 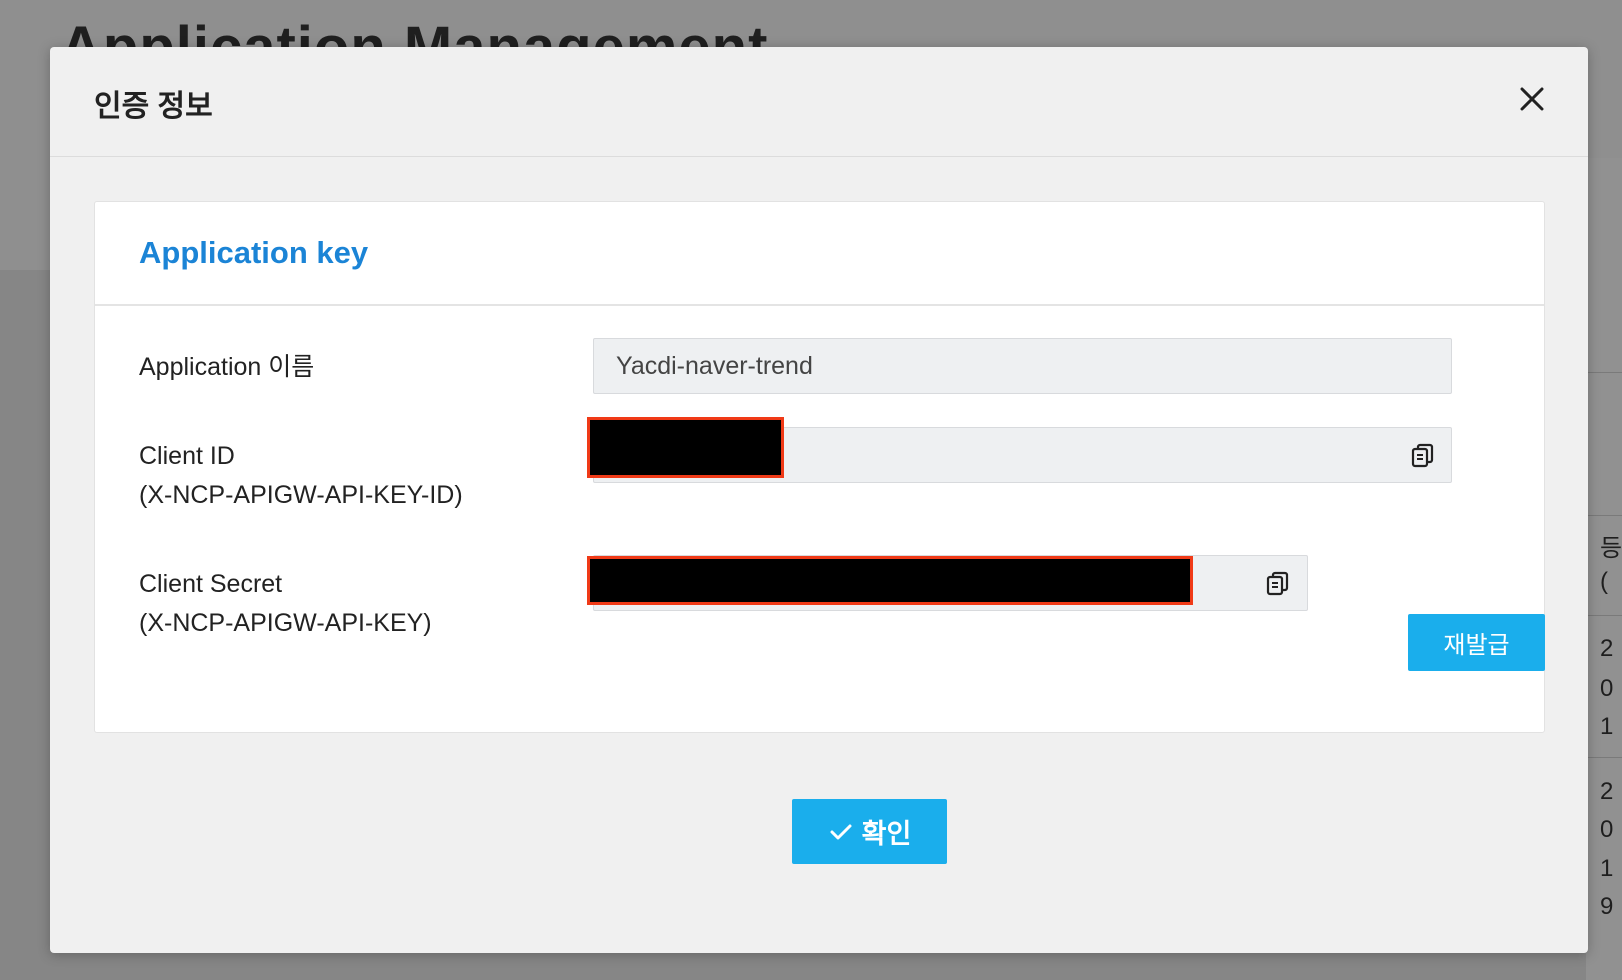 What do you see at coordinates (187, 456) in the screenshot?
I see `client-id-label: Client ID` at bounding box center [187, 456].